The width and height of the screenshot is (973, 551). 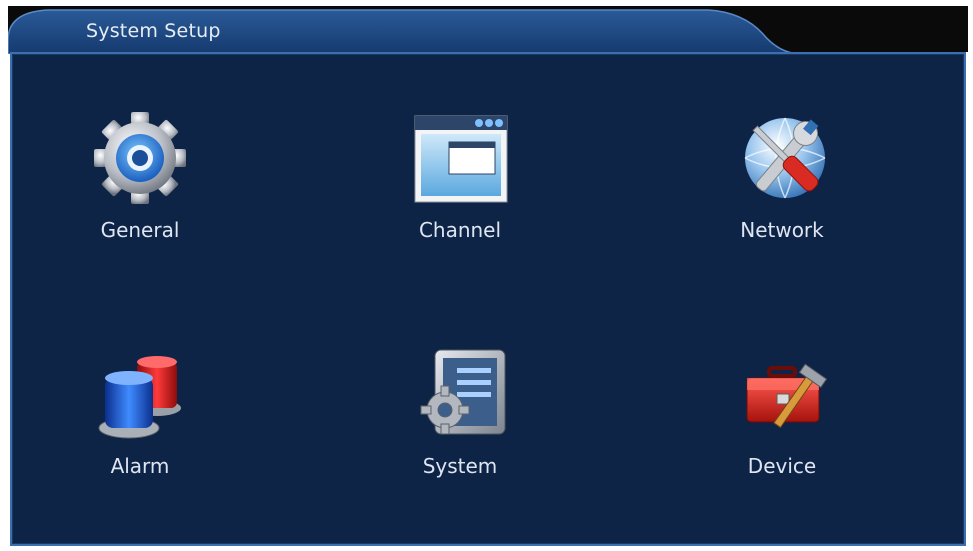 I want to click on menu-item-label: Device, so click(x=782, y=466).